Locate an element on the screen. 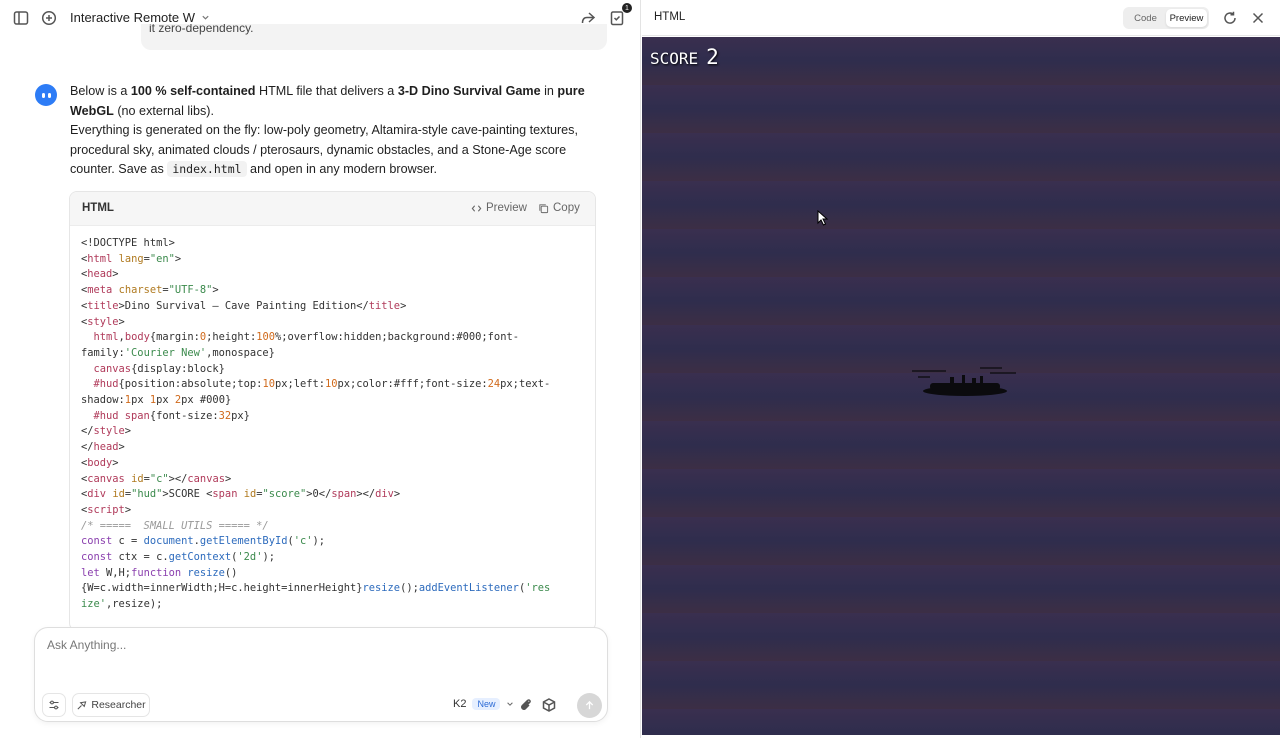 The image size is (1280, 738). assistant-avatar is located at coordinates (46, 95).